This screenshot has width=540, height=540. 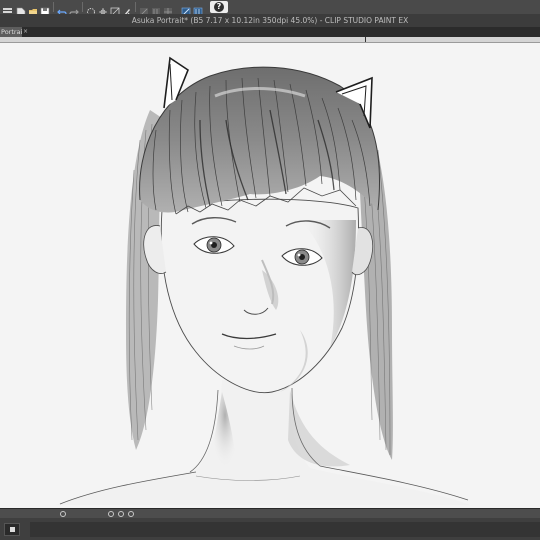 I want to click on tab-close-icon: ×, so click(x=26, y=32).